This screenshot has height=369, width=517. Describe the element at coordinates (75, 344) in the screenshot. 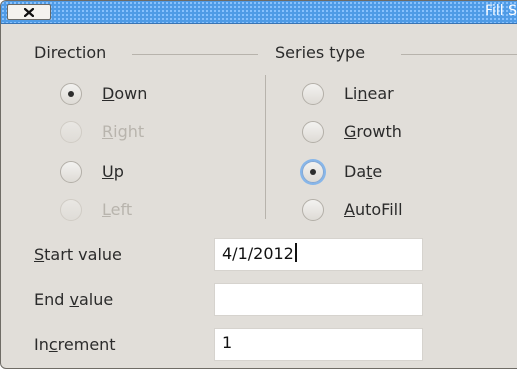

I see `increment-label: Increment` at that location.